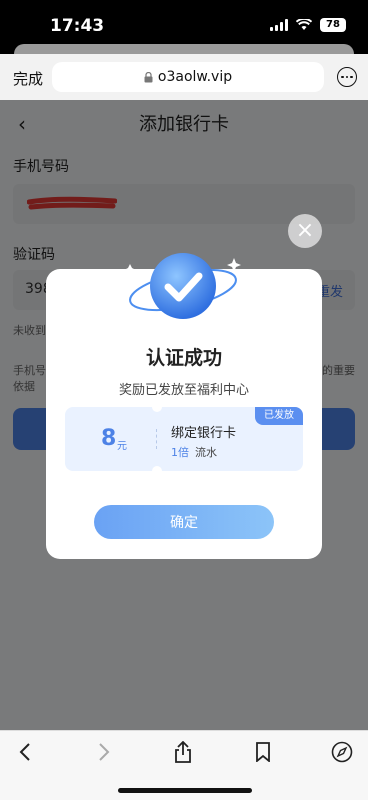  I want to click on status-time: 17:43, so click(77, 26).